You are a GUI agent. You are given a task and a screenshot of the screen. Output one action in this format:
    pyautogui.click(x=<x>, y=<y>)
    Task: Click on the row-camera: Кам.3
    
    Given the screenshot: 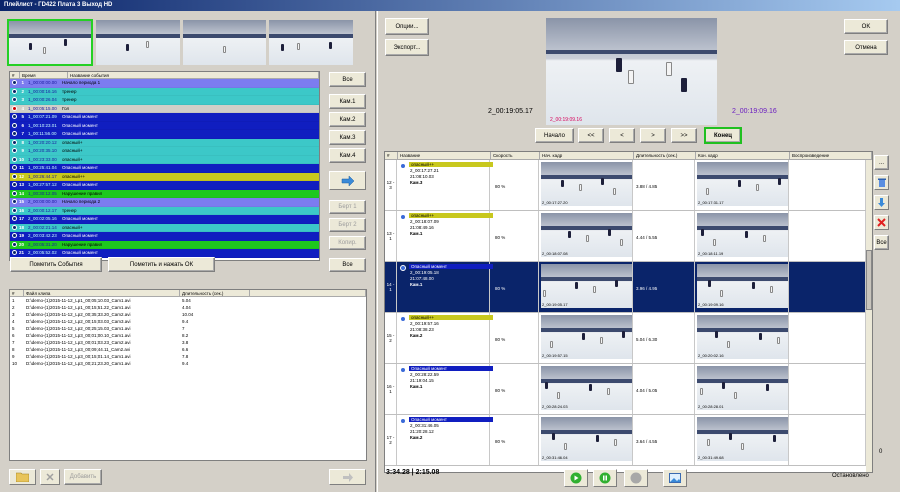 What is the action you would take?
    pyautogui.click(x=416, y=182)
    